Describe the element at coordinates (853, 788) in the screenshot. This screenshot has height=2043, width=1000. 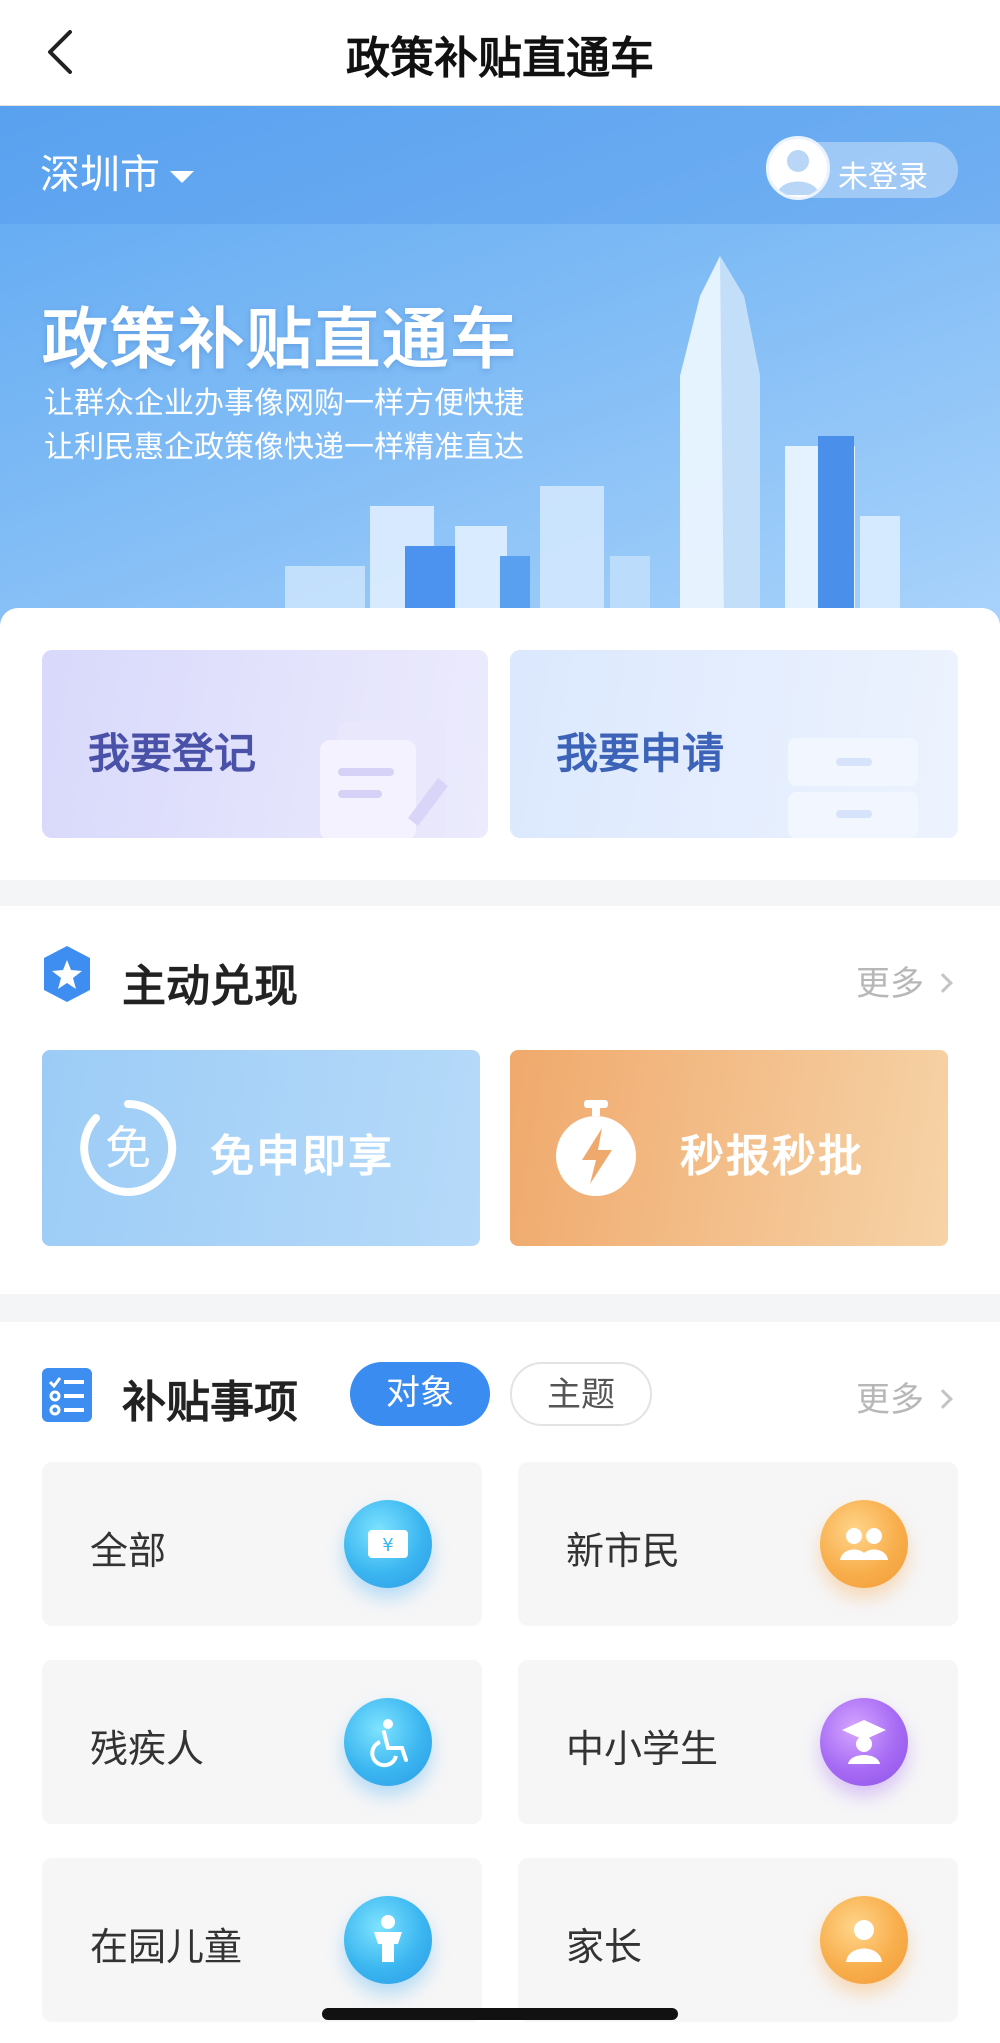
I see `cabinet-icon` at that location.